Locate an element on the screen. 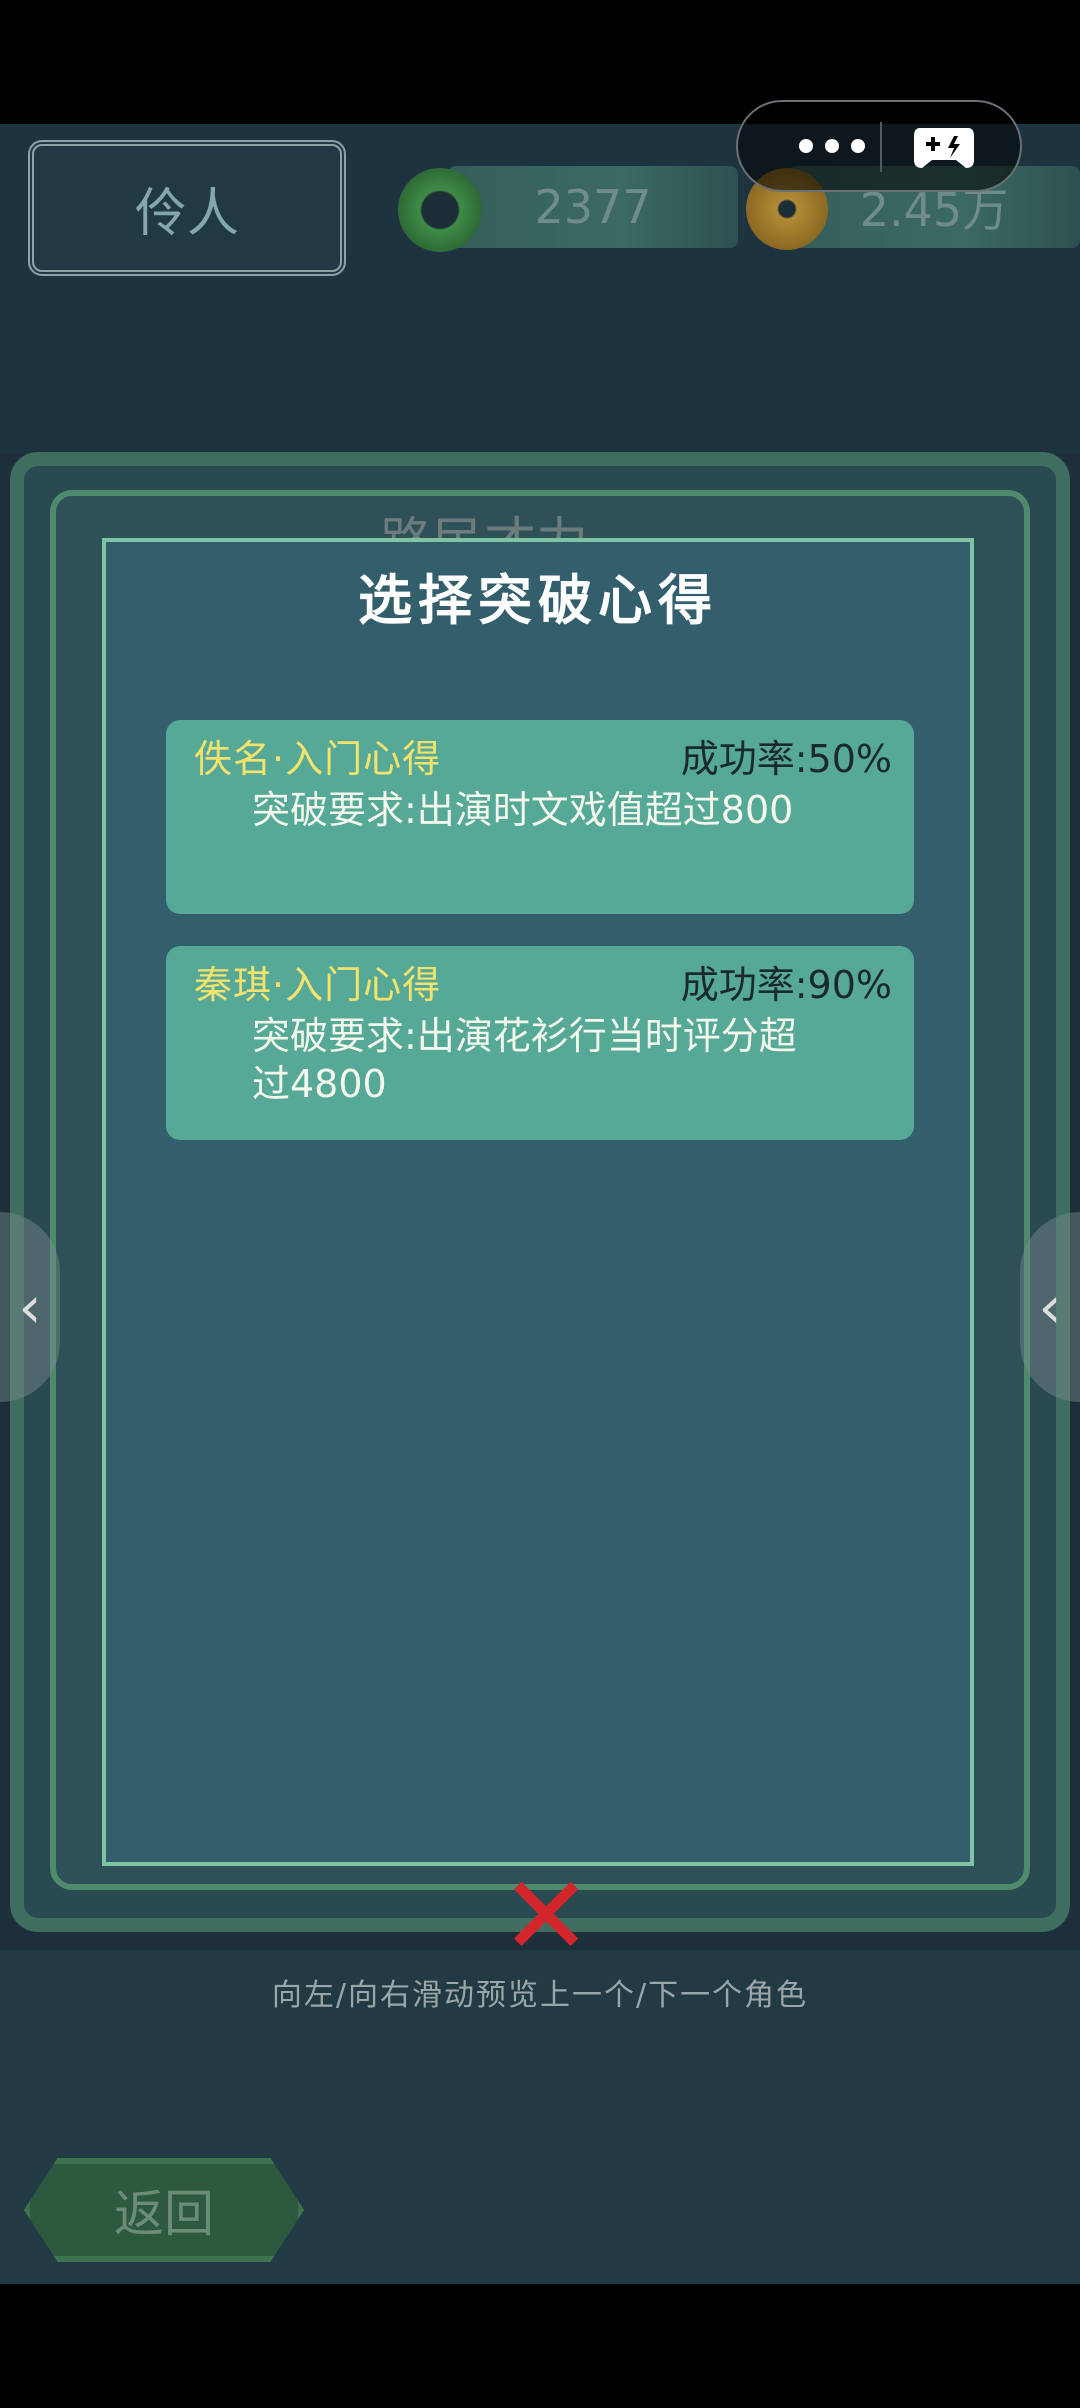  player-name-plate: 伶人 is located at coordinates (187, 208).